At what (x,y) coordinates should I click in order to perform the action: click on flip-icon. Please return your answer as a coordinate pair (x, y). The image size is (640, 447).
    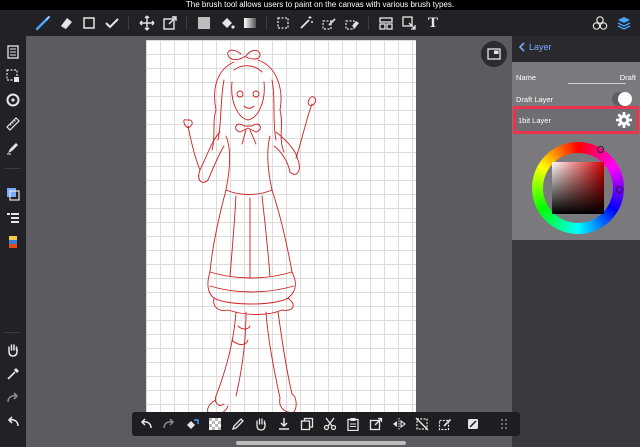
    Looking at the image, I should click on (399, 424).